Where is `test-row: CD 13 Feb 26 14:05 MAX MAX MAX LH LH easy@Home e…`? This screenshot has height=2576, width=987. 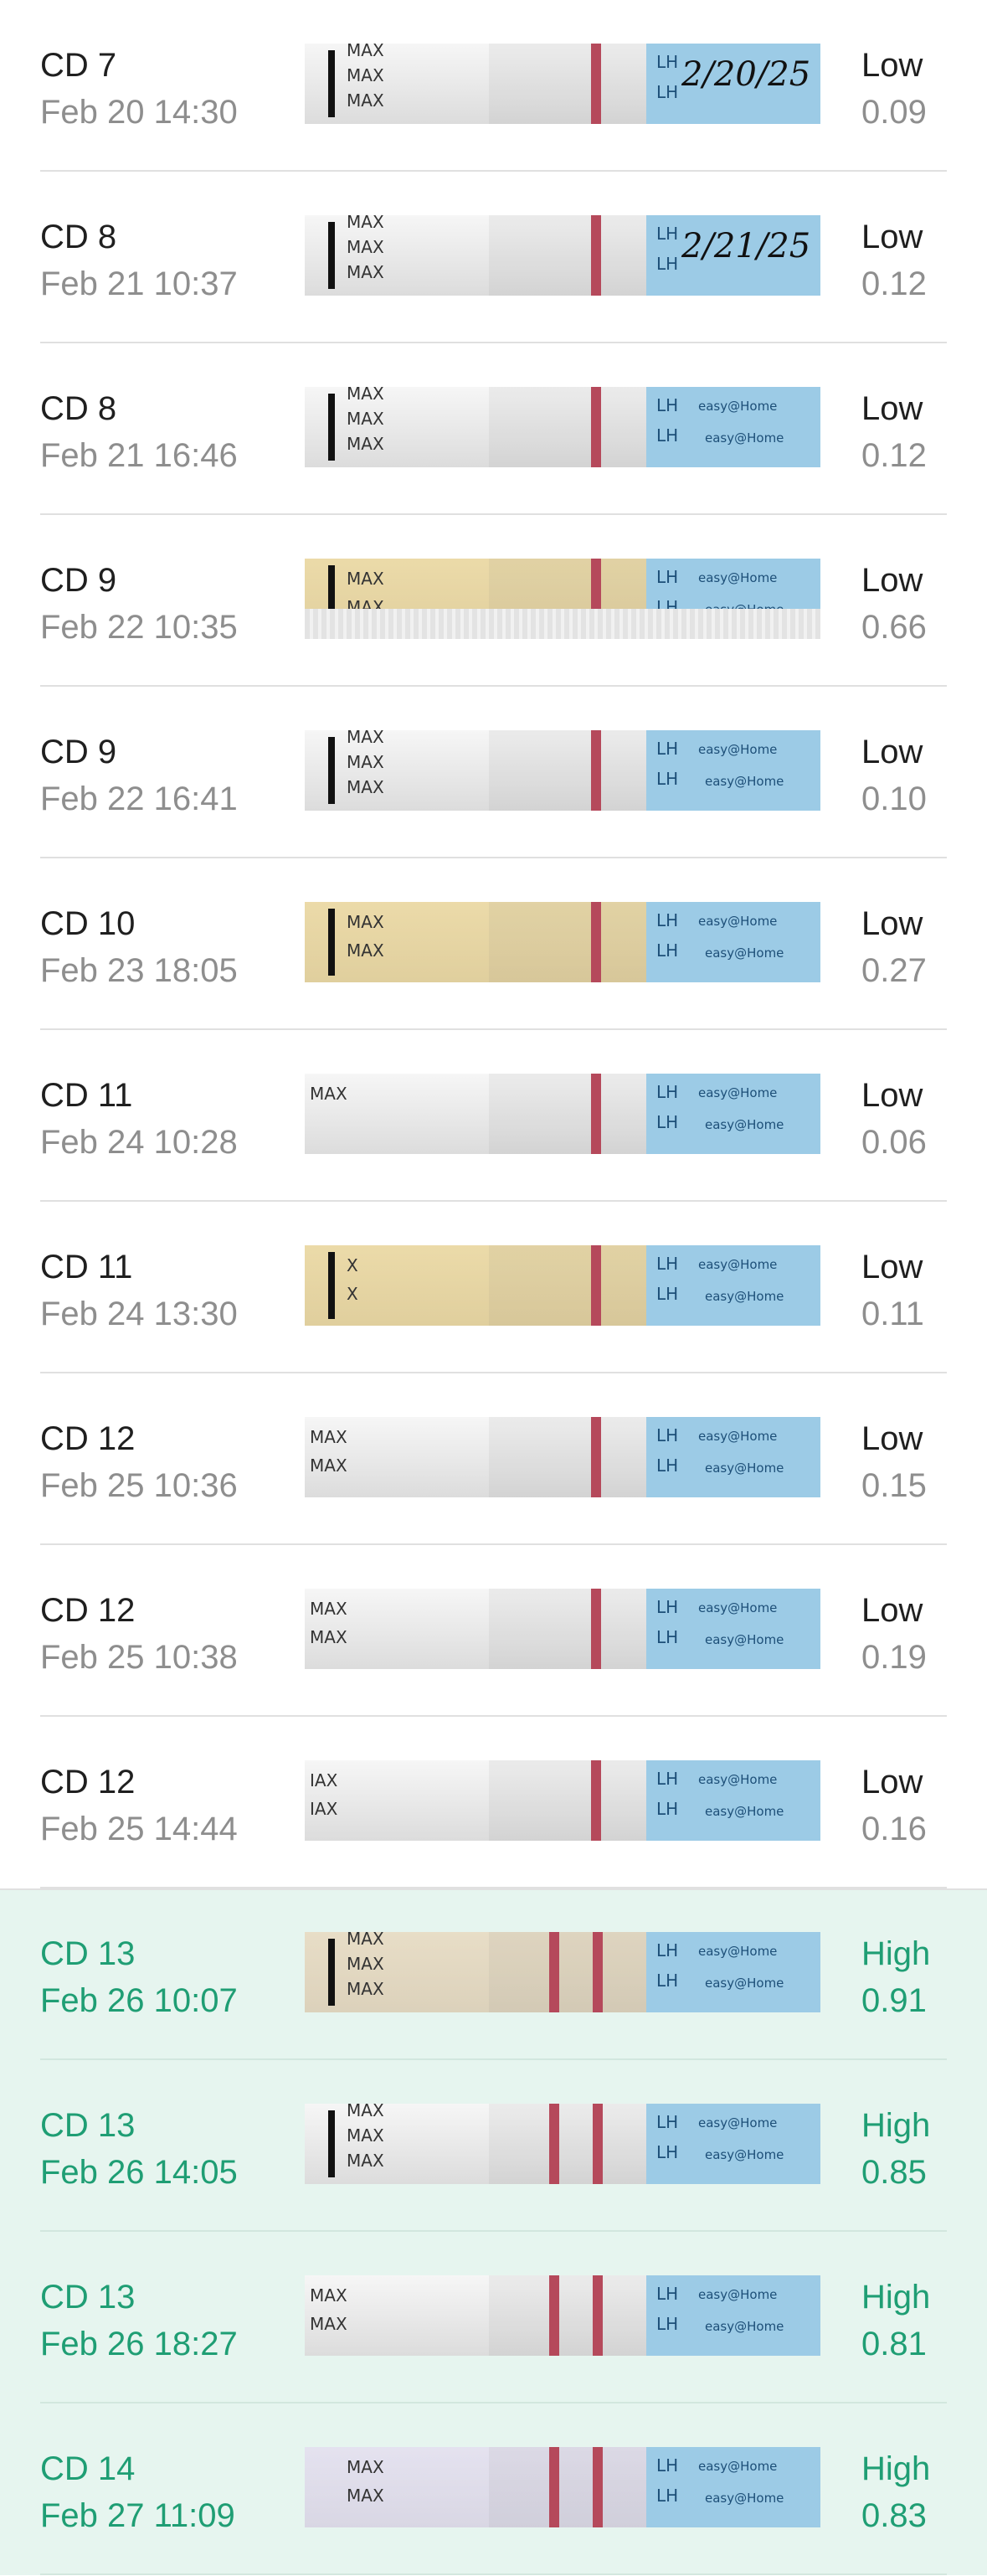 test-row: CD 13 Feb 26 14:05 MAX MAX MAX LH LH easy@Home e… is located at coordinates (493, 2146).